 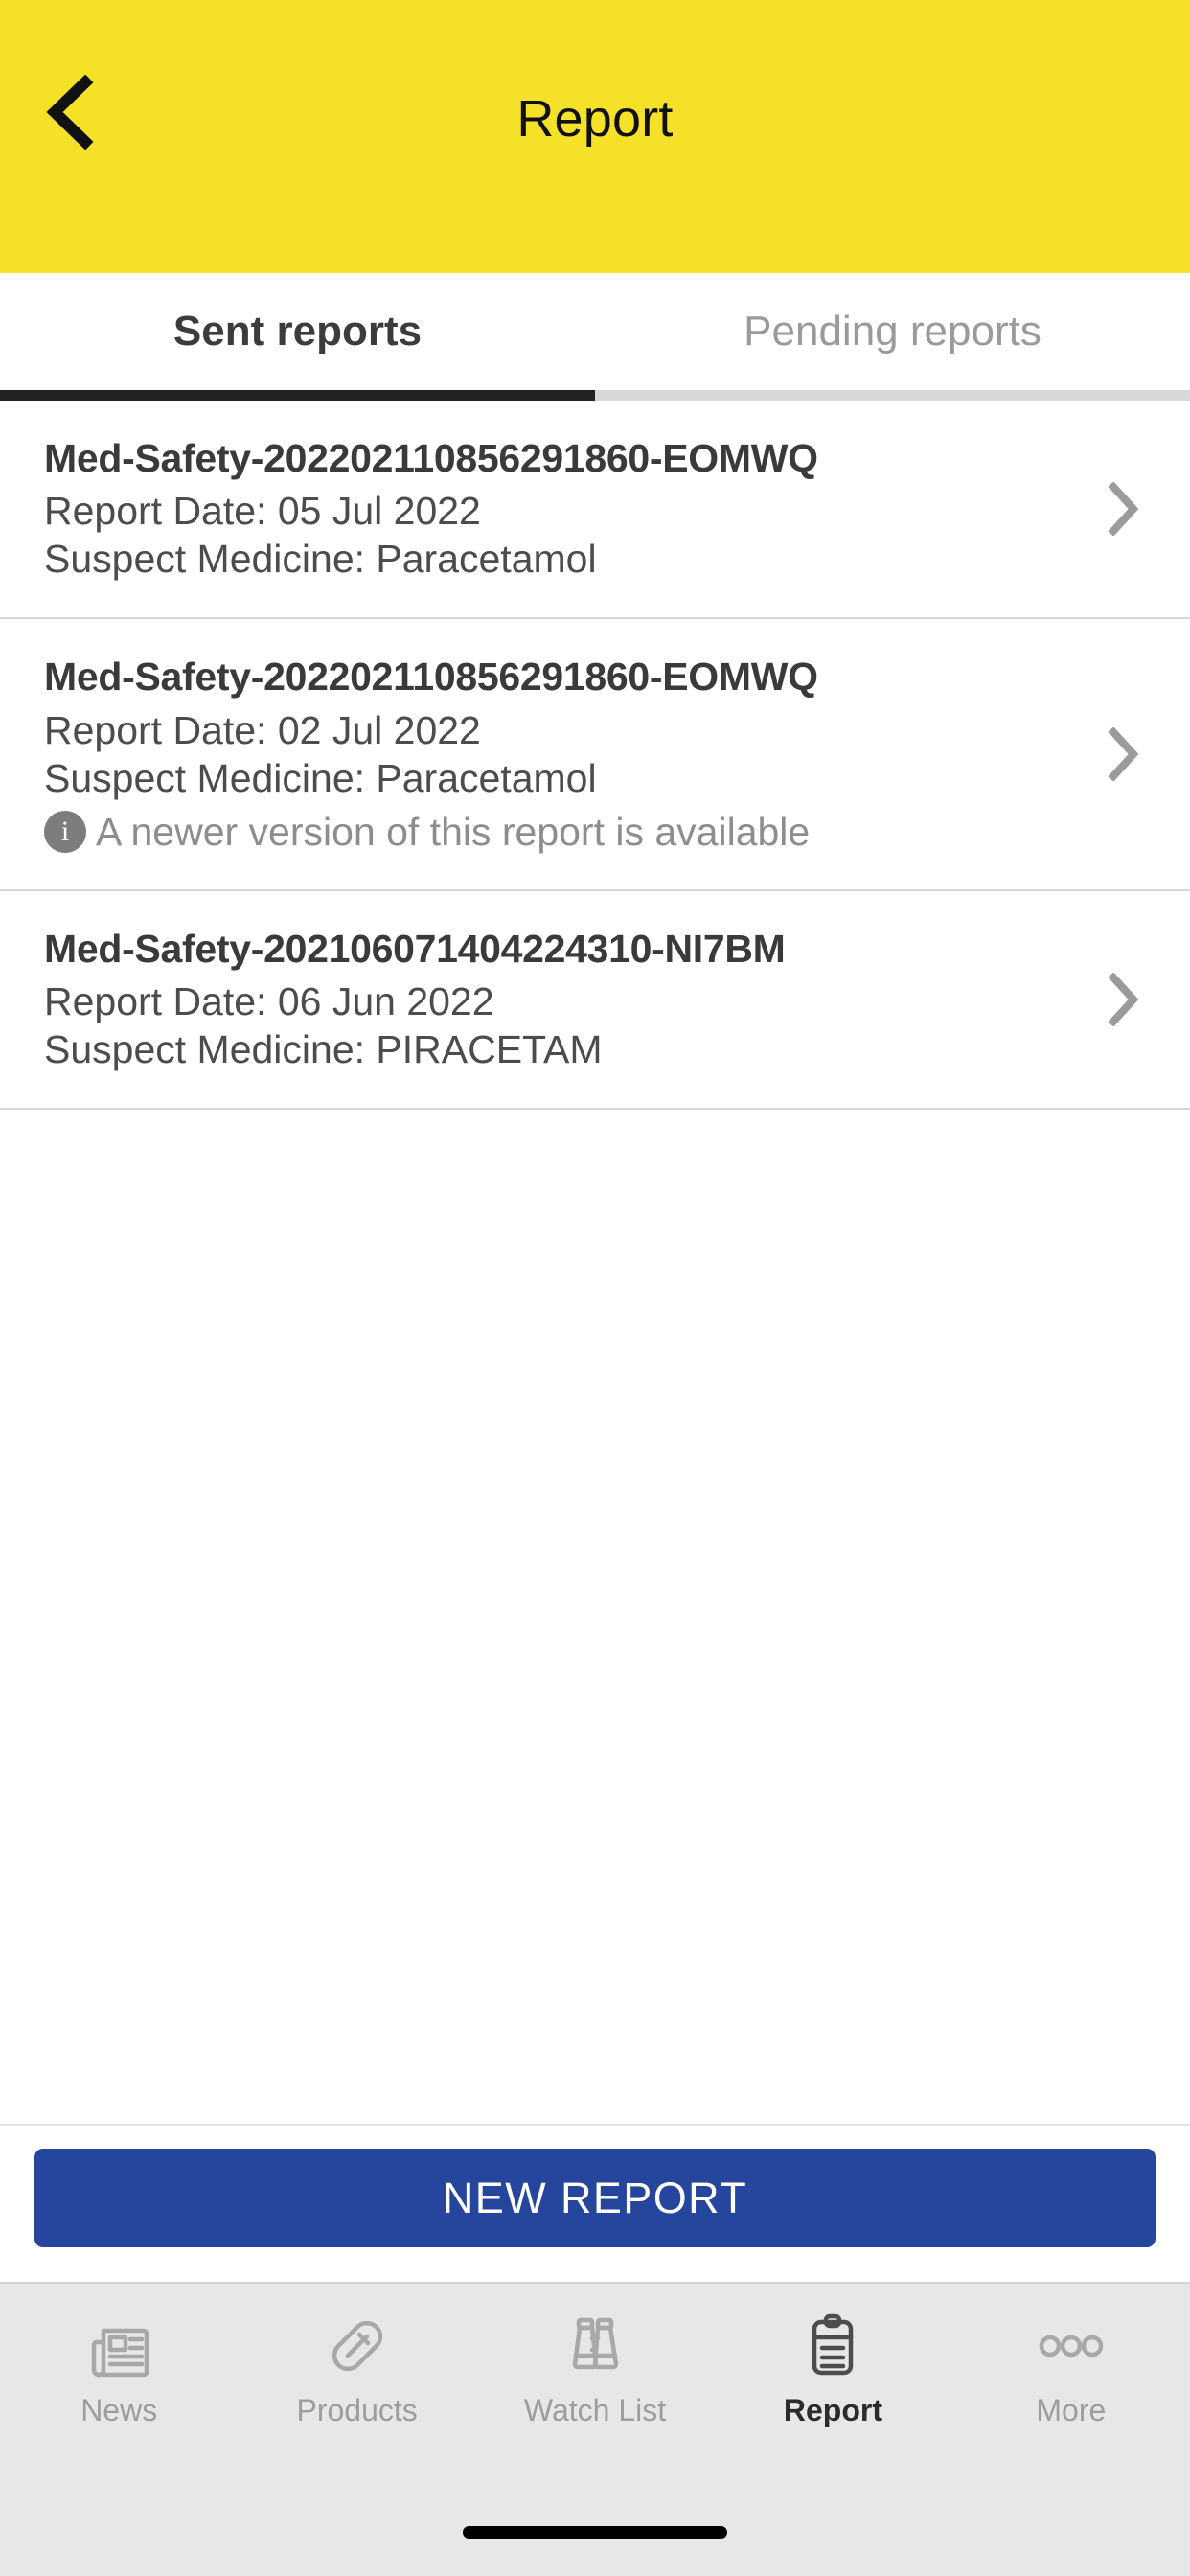 What do you see at coordinates (833, 2410) in the screenshot?
I see `nav-item-report-label: Report` at bounding box center [833, 2410].